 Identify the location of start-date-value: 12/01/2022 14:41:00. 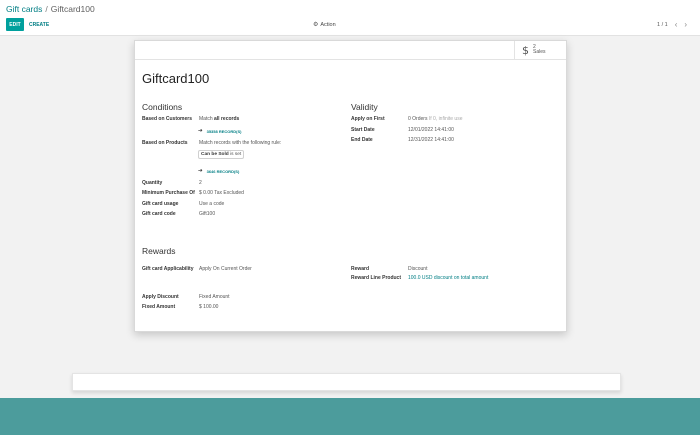
(431, 130).